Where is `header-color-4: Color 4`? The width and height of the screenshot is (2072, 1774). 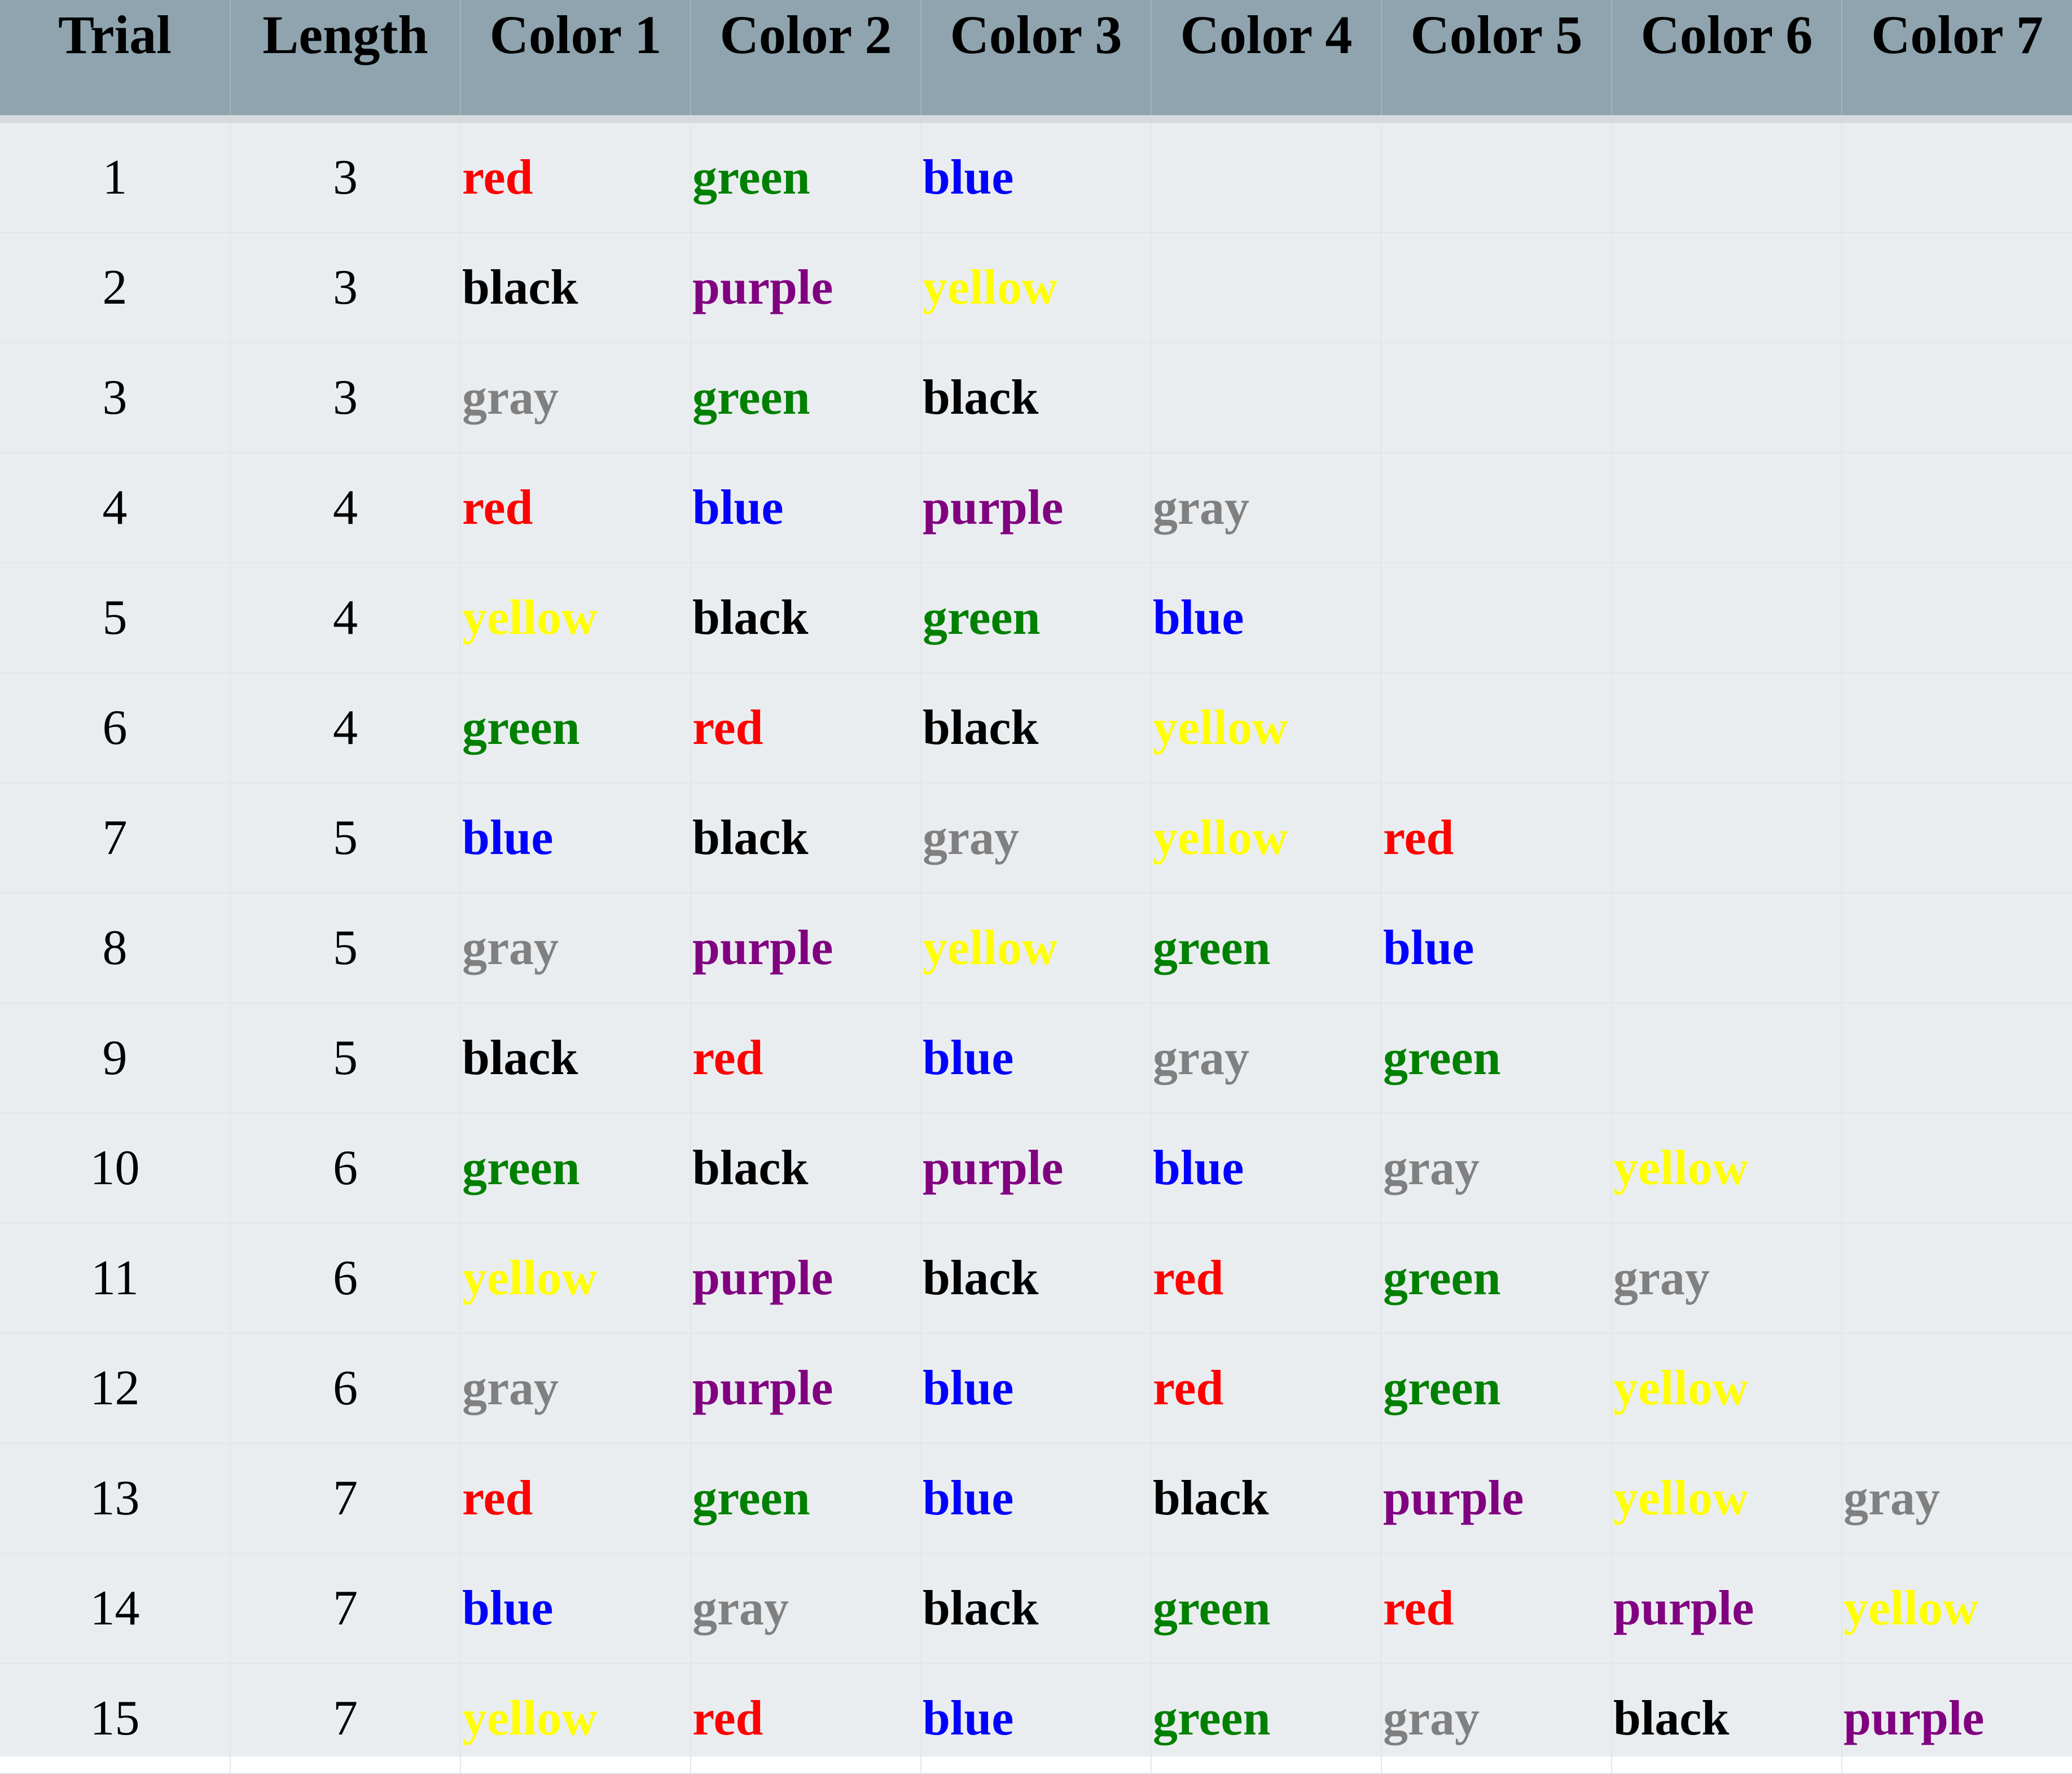
header-color-4: Color 4 is located at coordinates (1267, 61).